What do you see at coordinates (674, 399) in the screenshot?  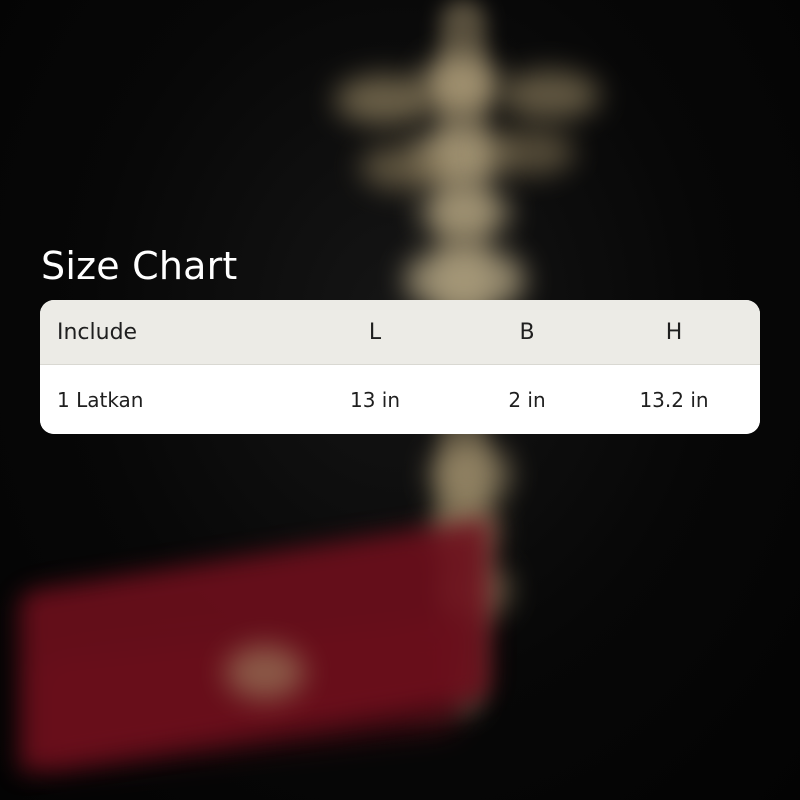 I see `cell-height-value: 13.2 in` at bounding box center [674, 399].